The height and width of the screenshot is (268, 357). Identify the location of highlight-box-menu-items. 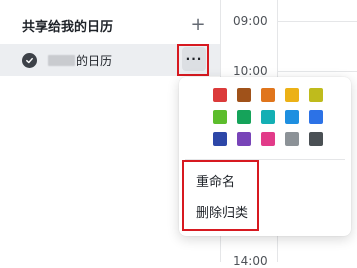
(220, 195).